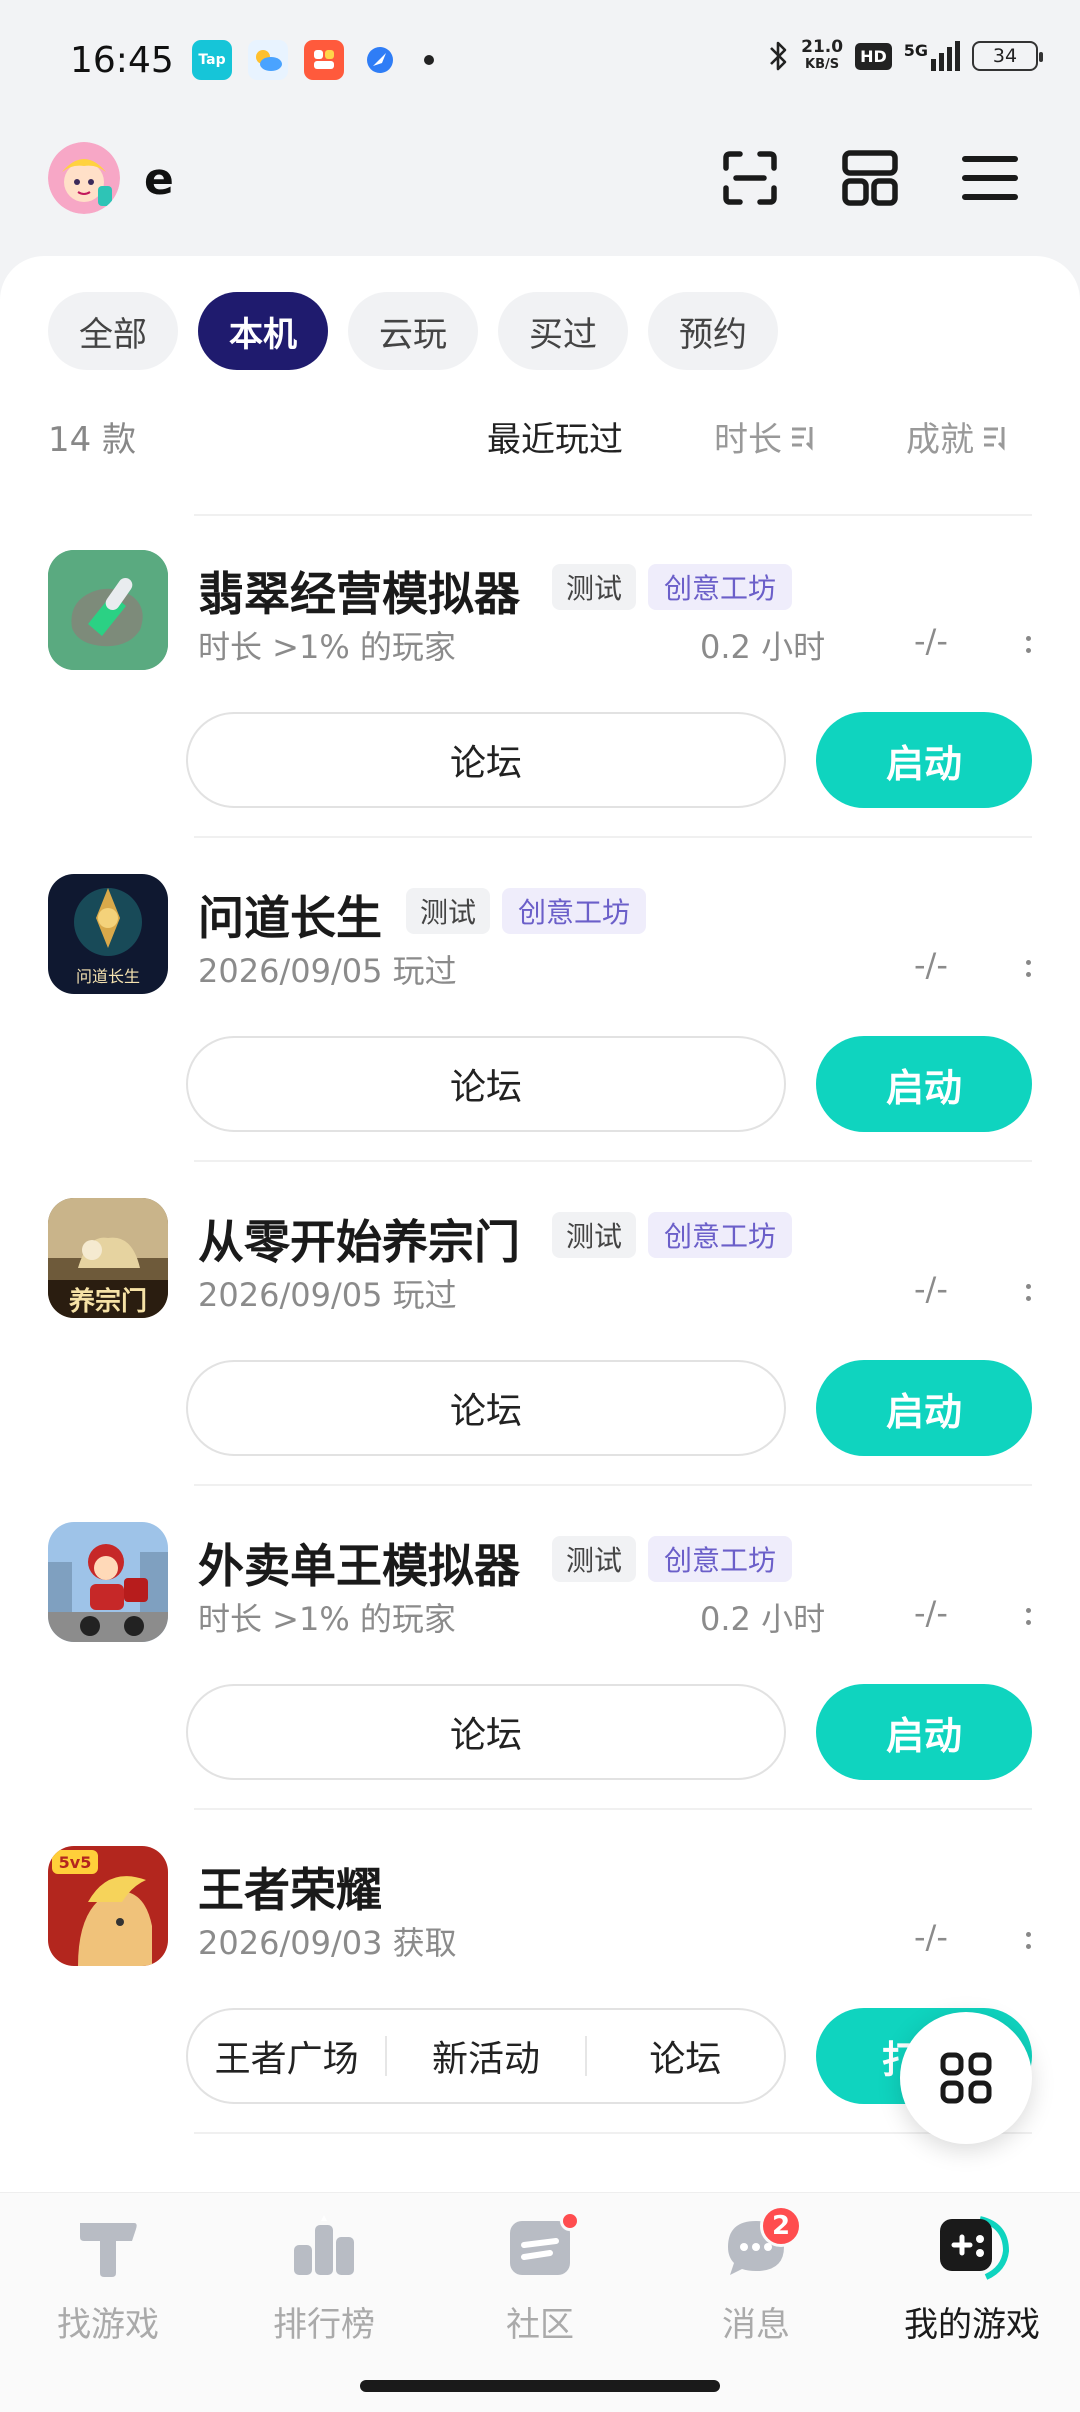 This screenshot has height=2412, width=1080. Describe the element at coordinates (555, 436) in the screenshot. I see `sort-recent: 最近玩过` at that location.